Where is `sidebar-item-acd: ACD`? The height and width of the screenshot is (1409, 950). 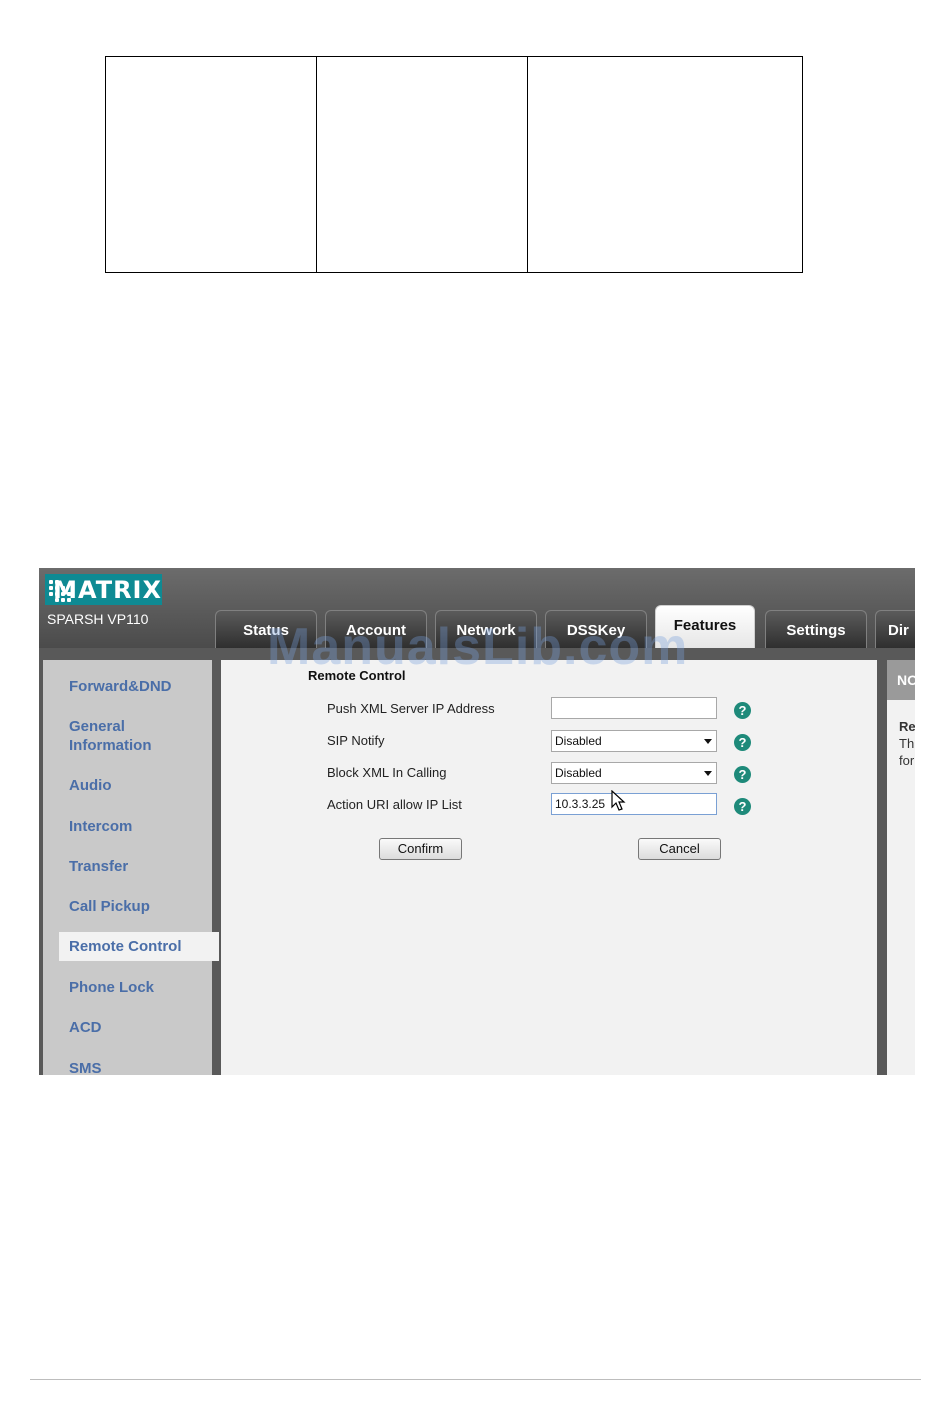 sidebar-item-acd: ACD is located at coordinates (144, 1027).